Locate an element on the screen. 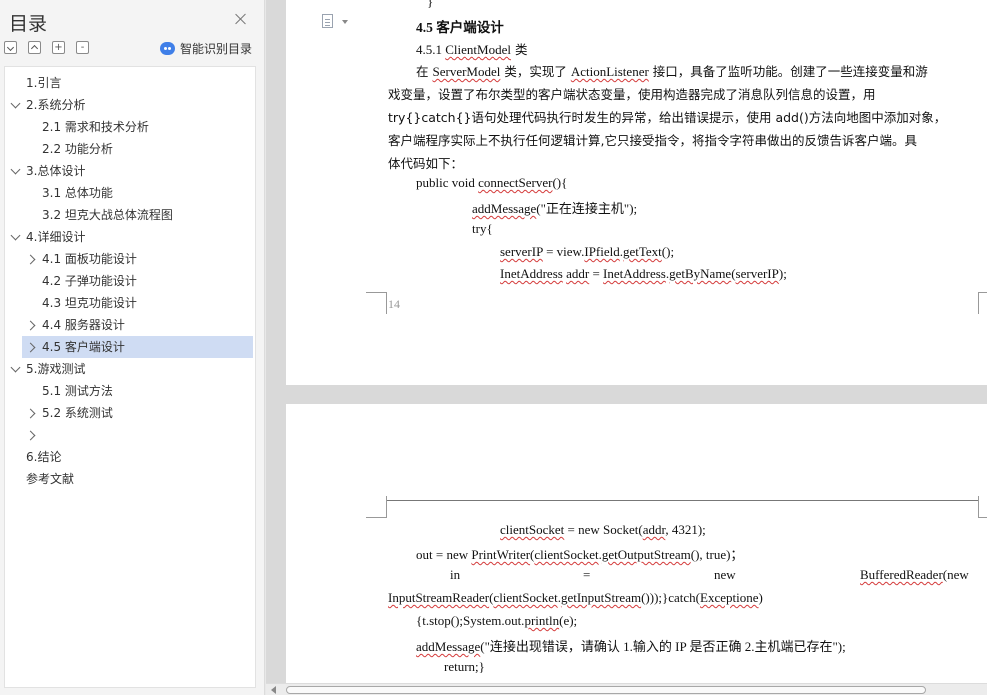 The width and height of the screenshot is (987, 695). toc-item-flowchart: 3.2 坦克大战总体流程图 is located at coordinates (130, 215).